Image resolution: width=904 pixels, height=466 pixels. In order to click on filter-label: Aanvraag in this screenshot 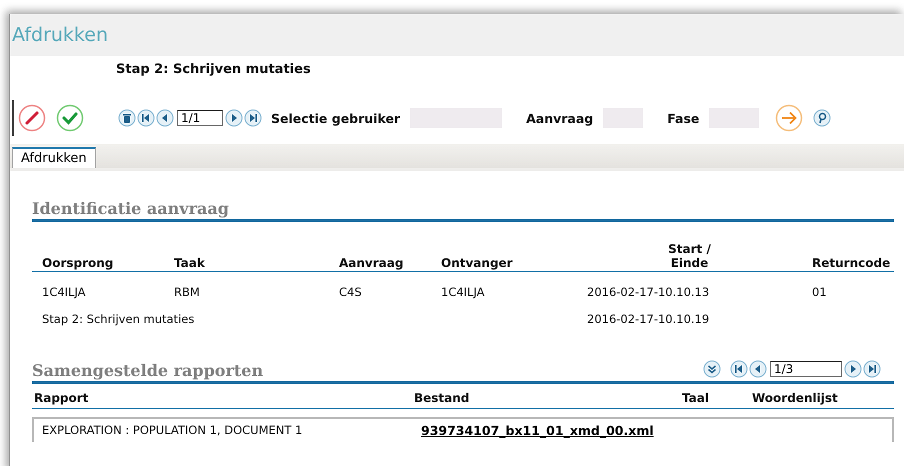, I will do `click(560, 118)`.